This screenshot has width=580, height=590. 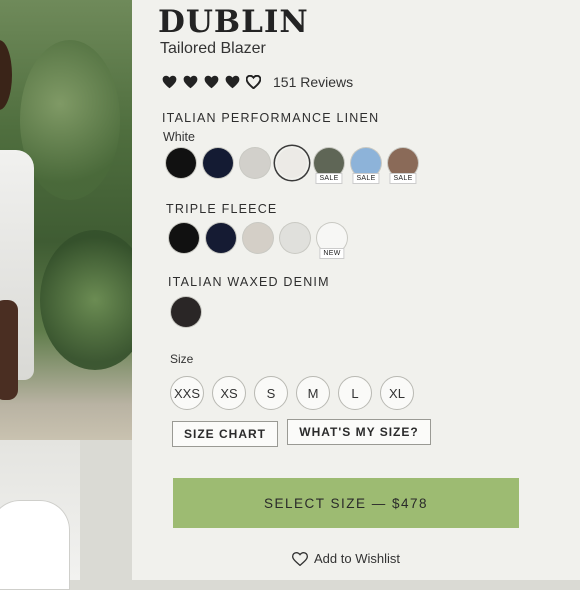 I want to click on size-option-xs: XS, so click(x=229, y=393).